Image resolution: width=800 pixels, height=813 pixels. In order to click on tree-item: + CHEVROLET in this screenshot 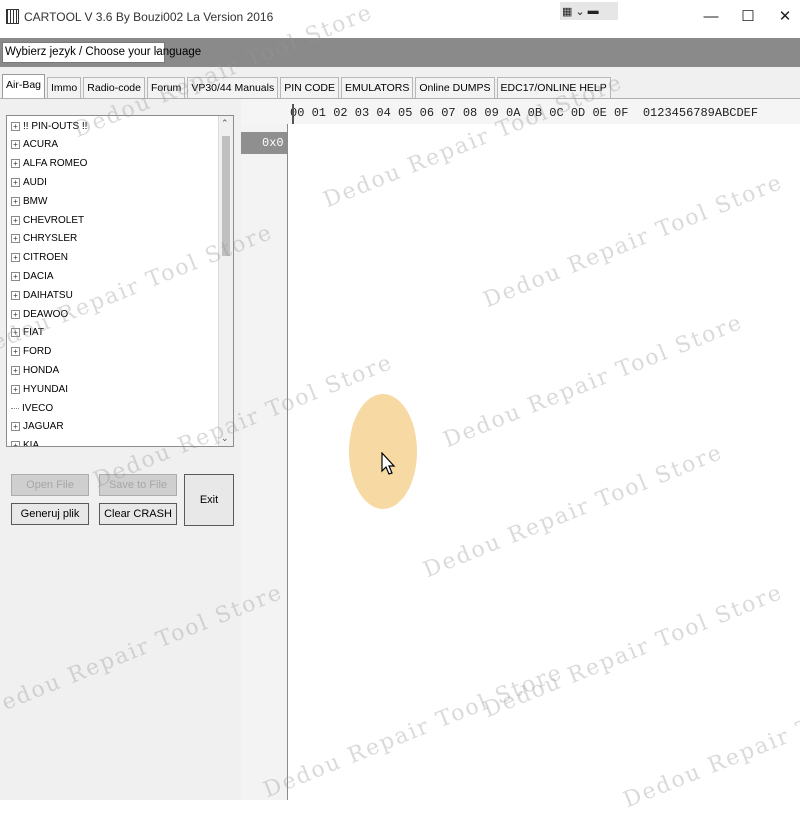, I will do `click(47, 220)`.